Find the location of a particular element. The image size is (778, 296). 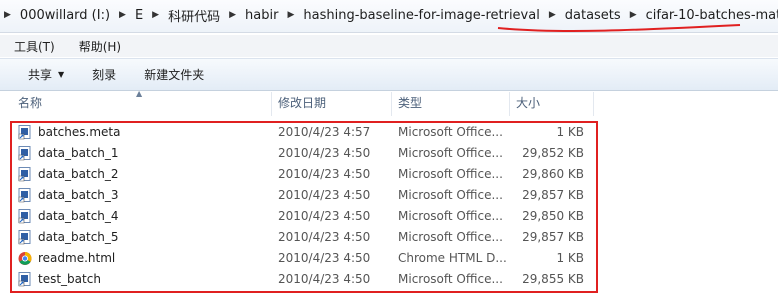

file-date: 2010/4/23 4:57 is located at coordinates (324, 132).